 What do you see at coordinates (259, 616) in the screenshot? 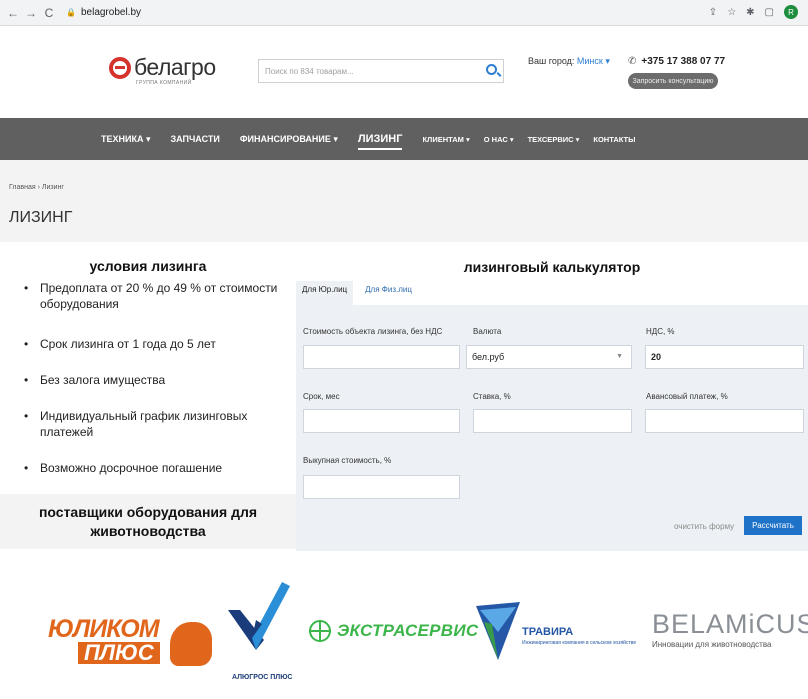
I see `algros-mark-icon` at bounding box center [259, 616].